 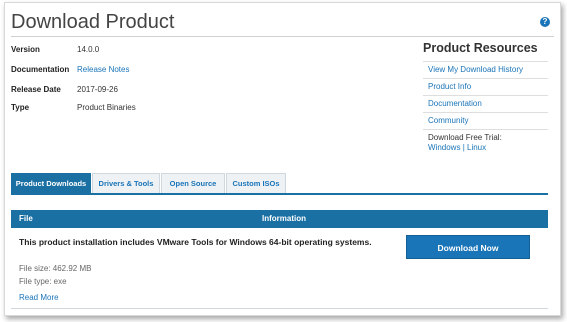 What do you see at coordinates (51, 183) in the screenshot?
I see `tab-product-downloads: Product Downloads` at bounding box center [51, 183].